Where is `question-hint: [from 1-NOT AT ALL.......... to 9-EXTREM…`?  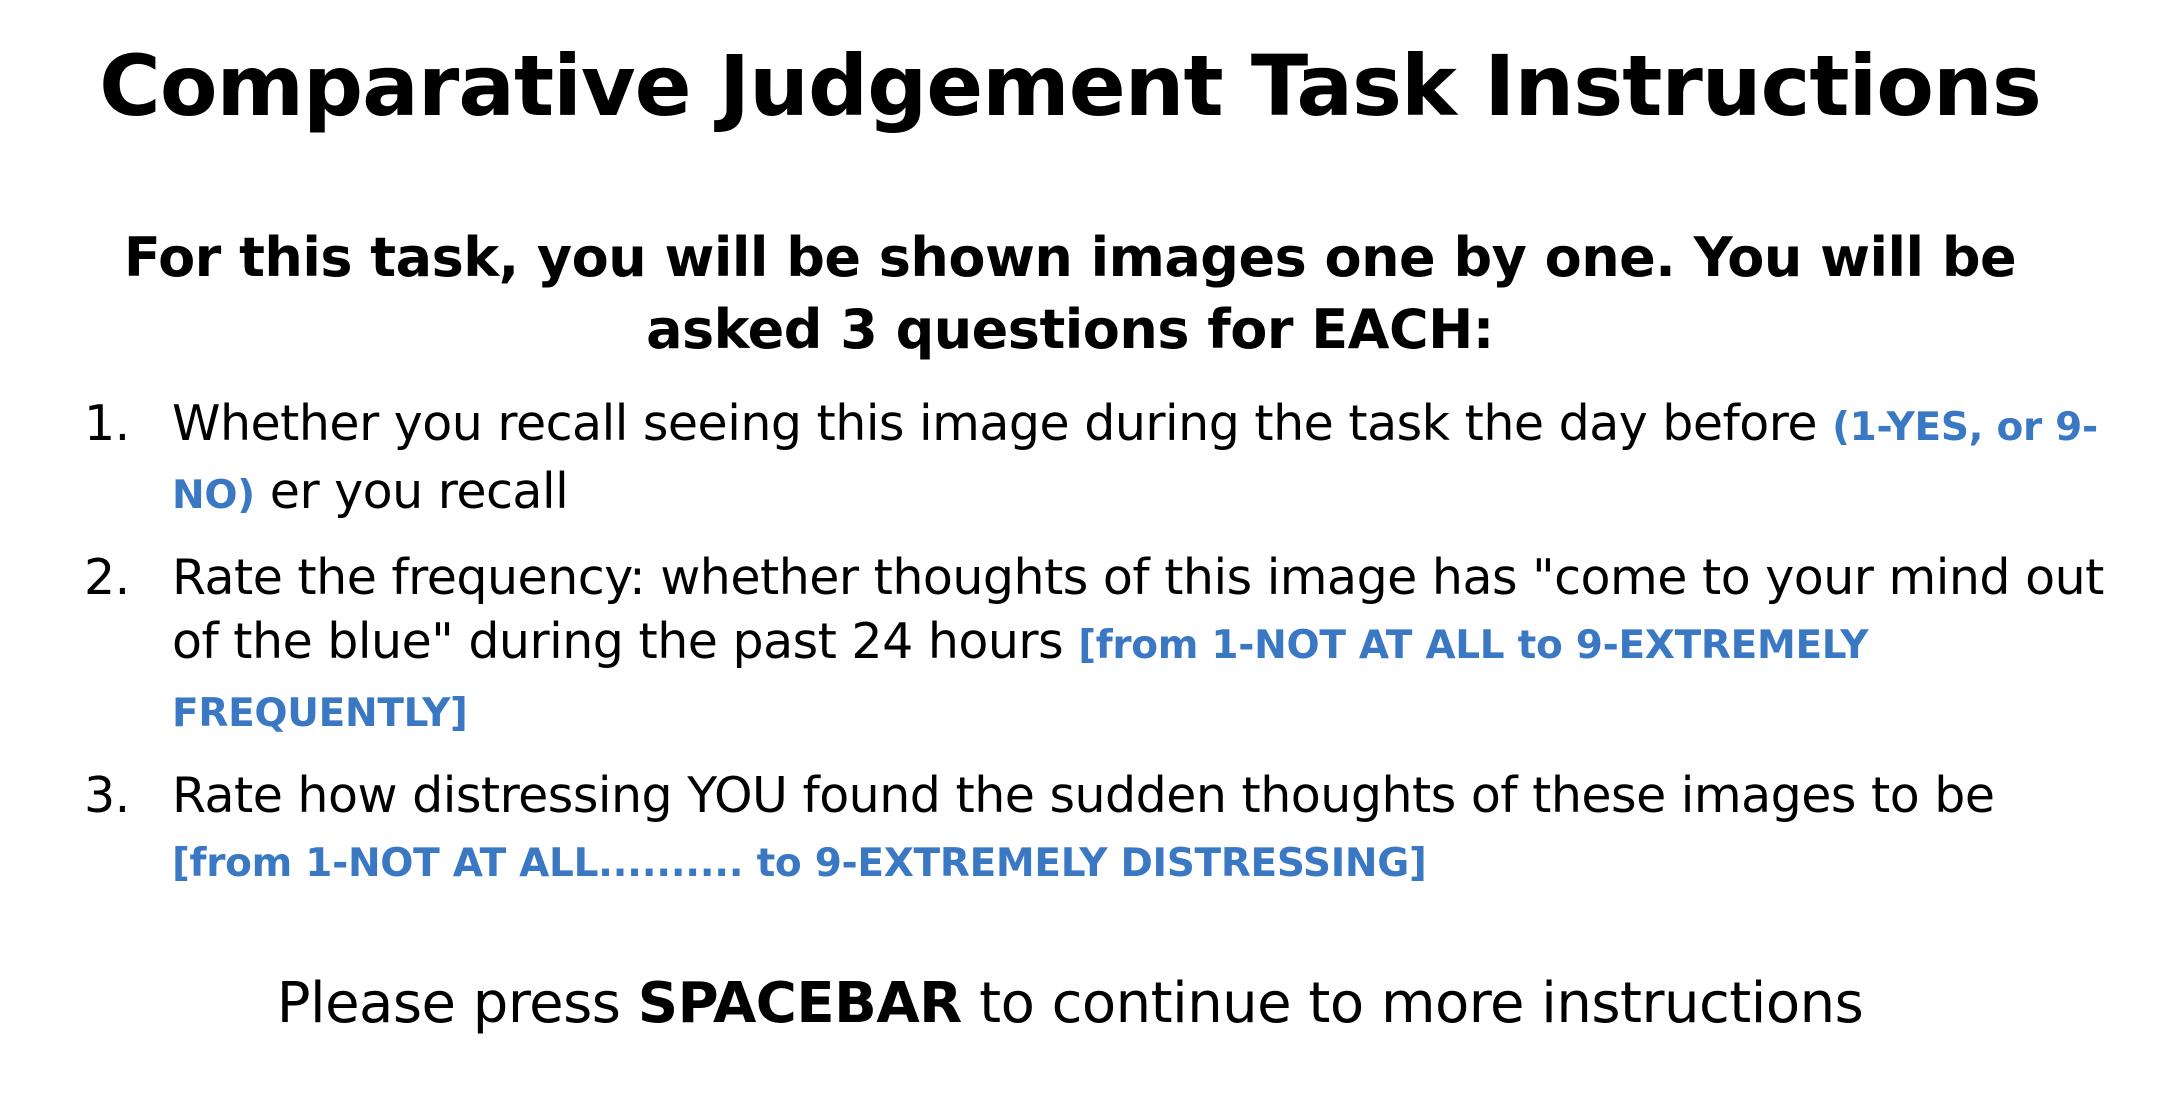
question-hint: [from 1-NOT AT ALL.......... to 9-EXTREM… is located at coordinates (799, 863).